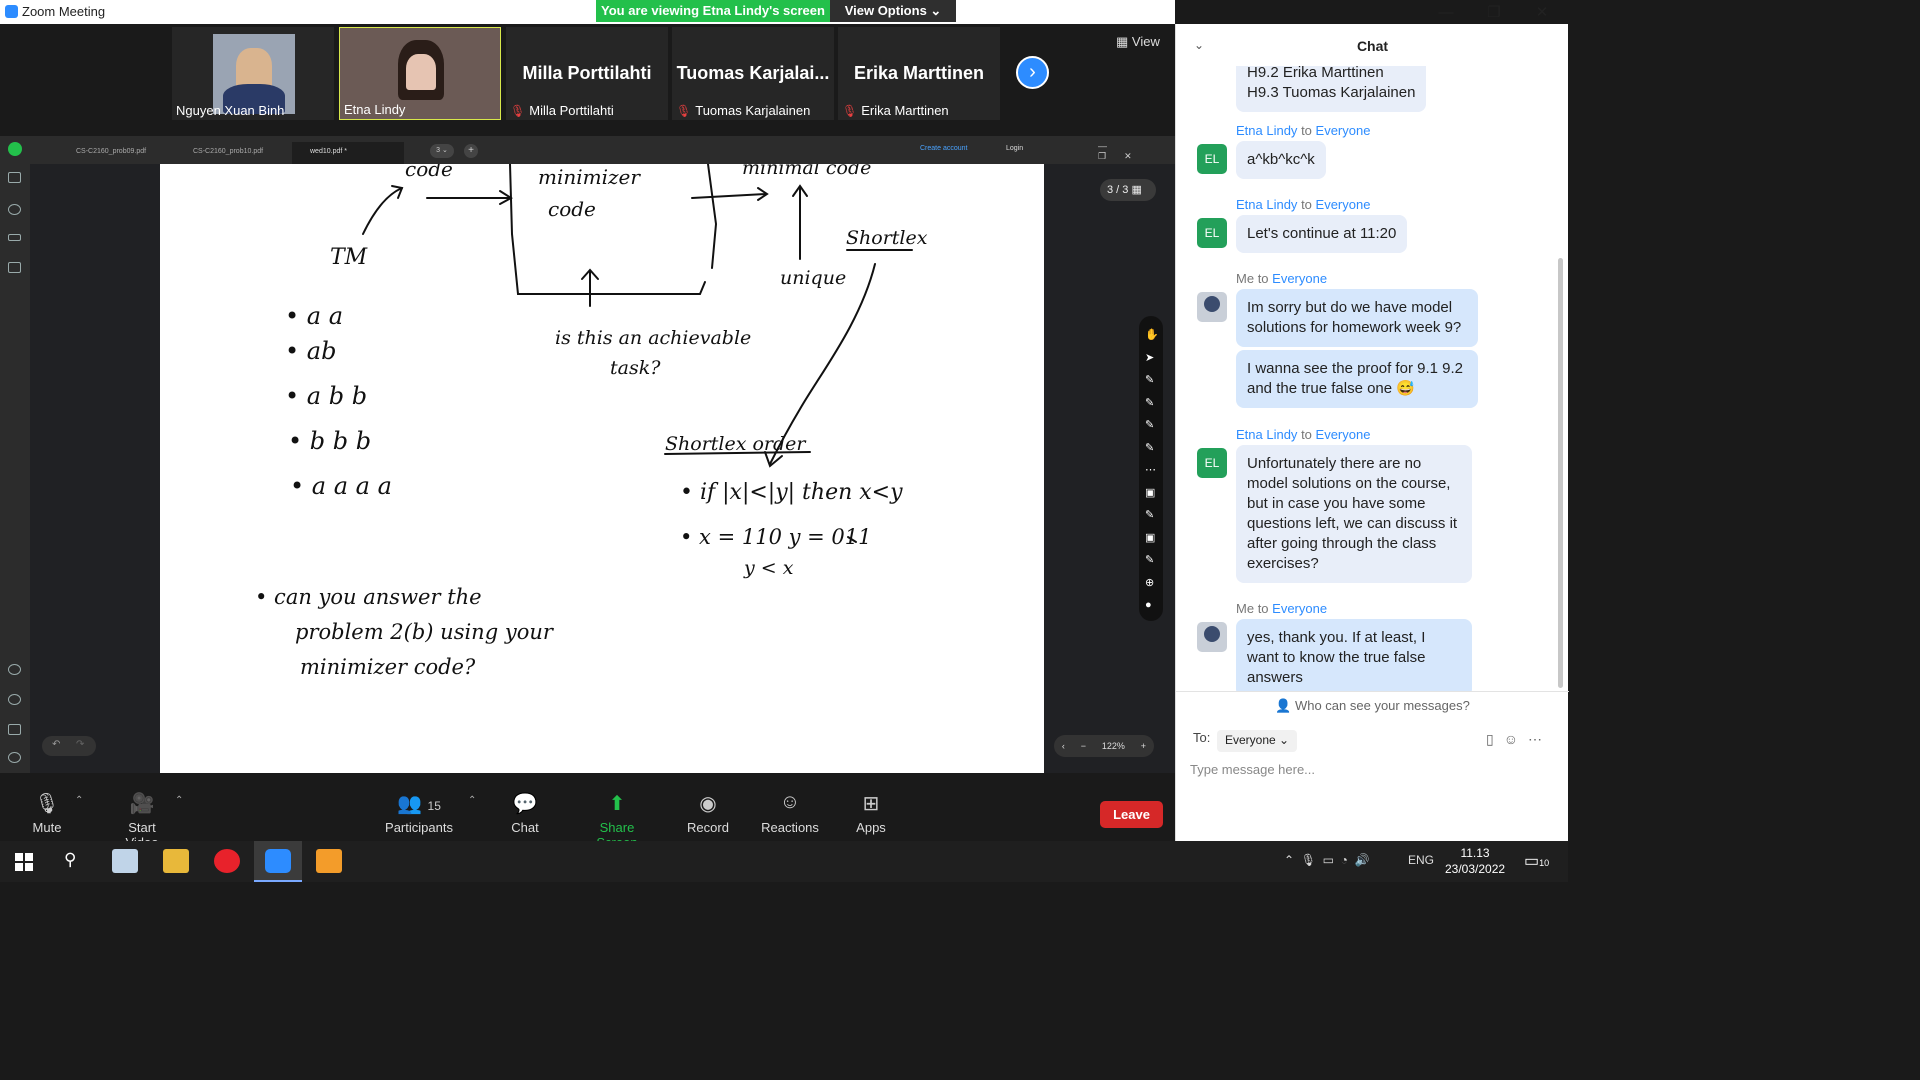 This screenshot has height=1080, width=1920. I want to click on chat-message-input, so click(1370, 769).